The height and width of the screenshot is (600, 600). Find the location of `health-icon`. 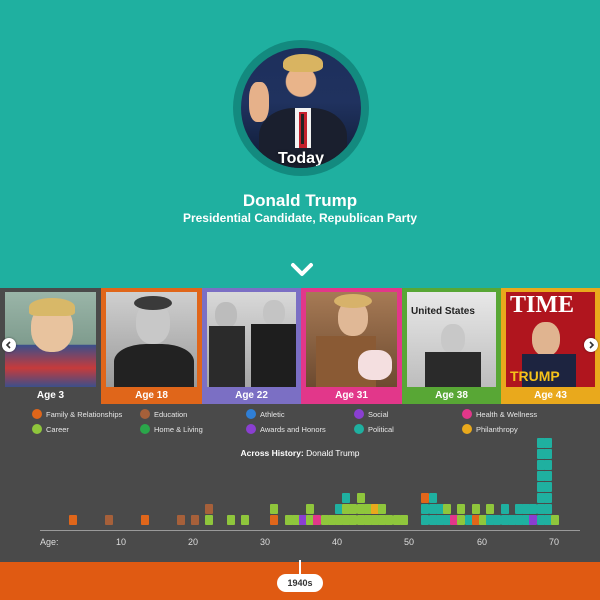

health-icon is located at coordinates (467, 414).